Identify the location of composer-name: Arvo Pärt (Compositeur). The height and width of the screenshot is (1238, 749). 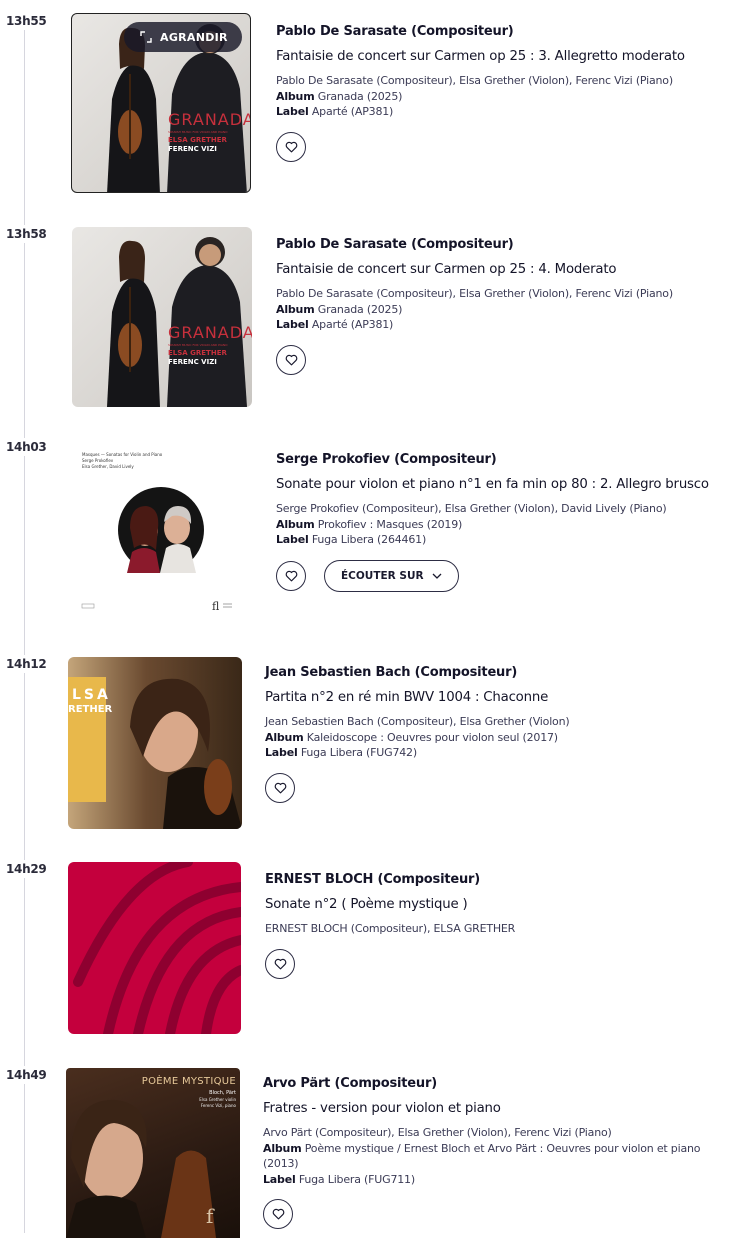
(504, 1083).